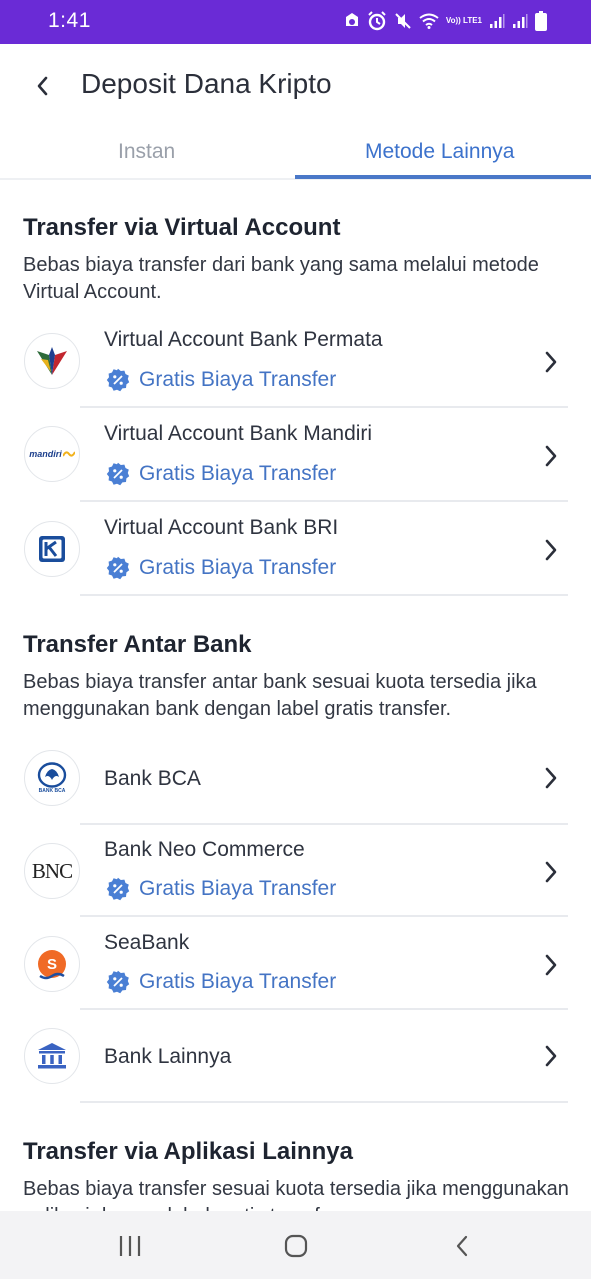 The height and width of the screenshot is (1279, 591). What do you see at coordinates (295, 963) in the screenshot?
I see `payment-method-seabank: S SeaBank Gratis Biaya Transfer` at bounding box center [295, 963].